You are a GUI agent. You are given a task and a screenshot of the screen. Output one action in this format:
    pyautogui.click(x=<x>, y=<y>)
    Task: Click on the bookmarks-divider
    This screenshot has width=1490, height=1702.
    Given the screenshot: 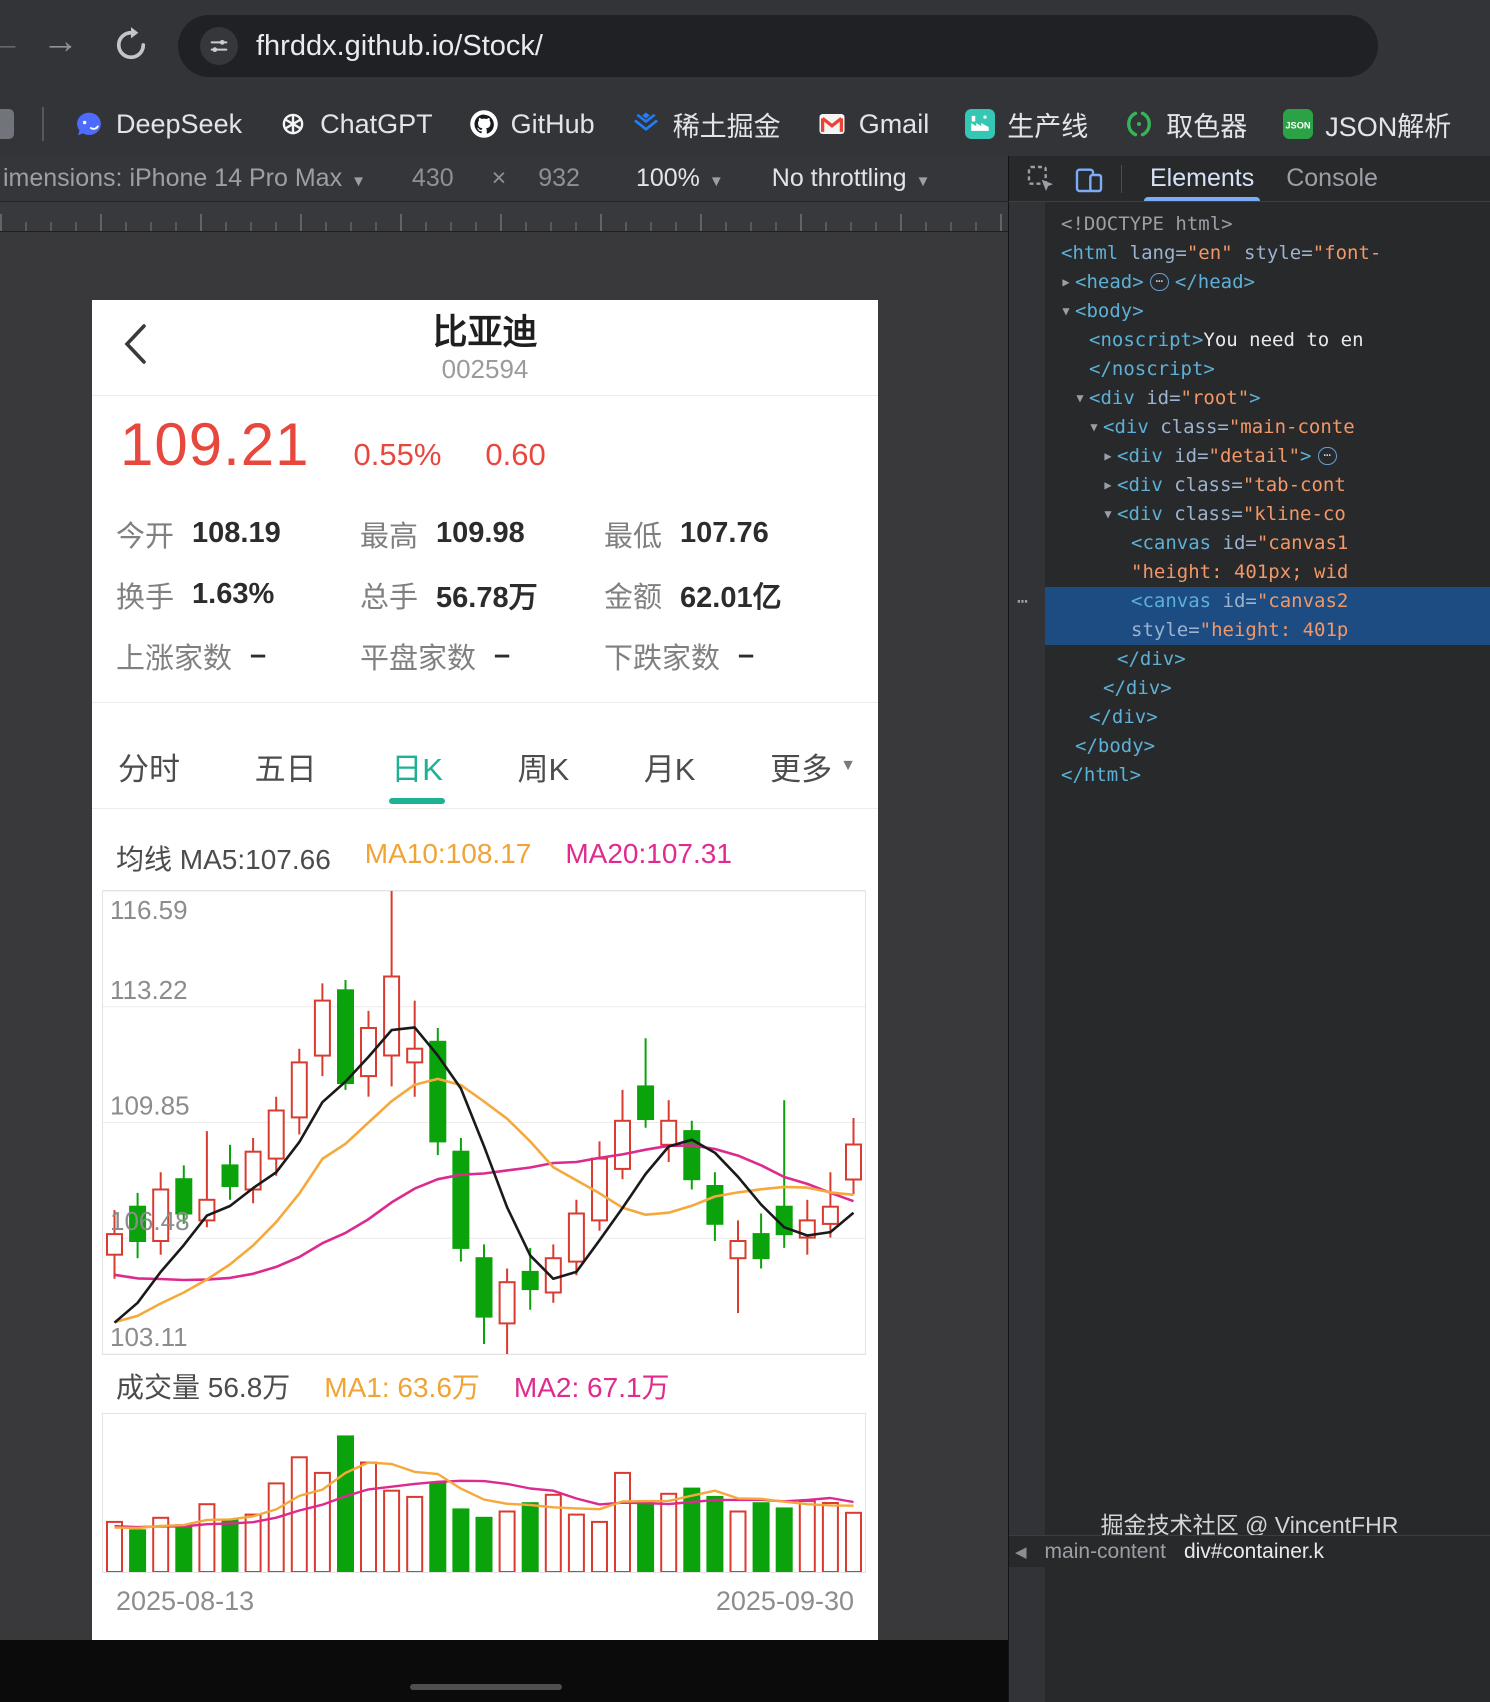 What is the action you would take?
    pyautogui.click(x=43, y=124)
    